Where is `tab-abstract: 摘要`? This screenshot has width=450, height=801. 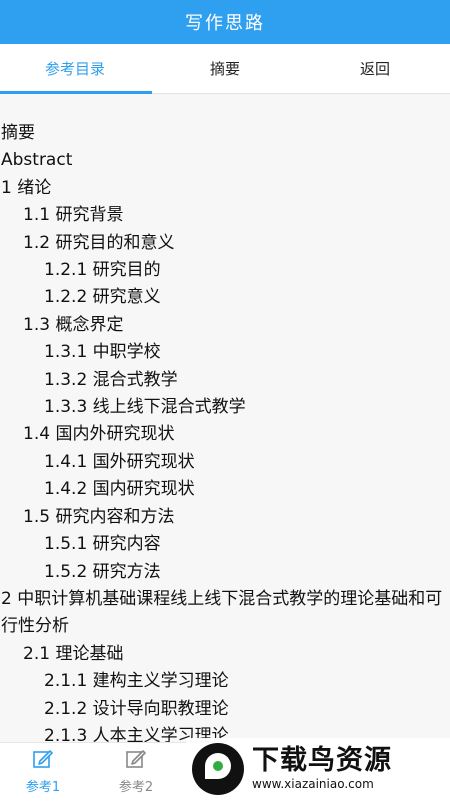
tab-abstract: 摘要 is located at coordinates (225, 68).